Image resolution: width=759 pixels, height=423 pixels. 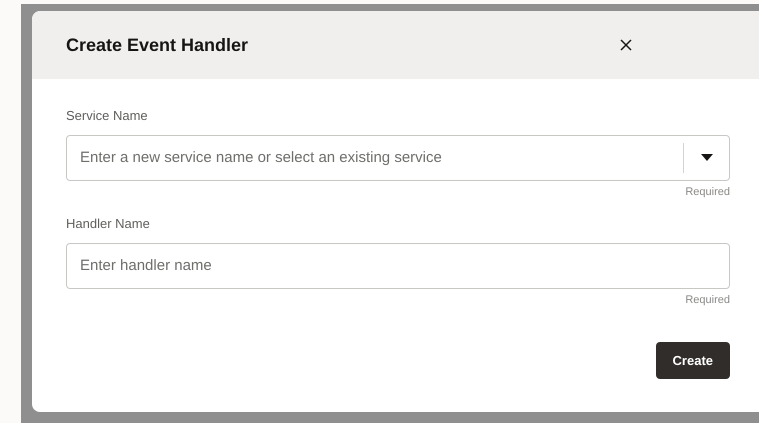 I want to click on dialog-title: Create Event Handler, so click(x=157, y=45).